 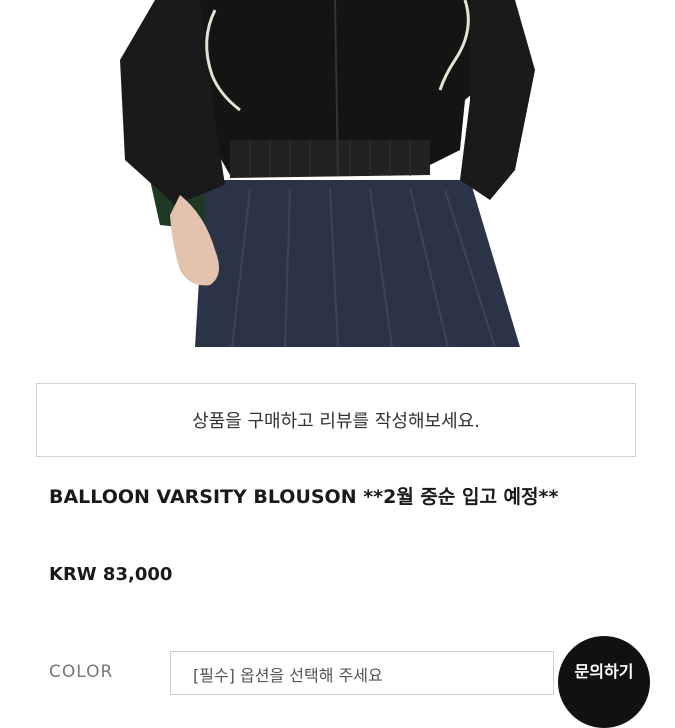 I want to click on review-prompt-text: 상품을 구매하고 리뷰를 작성해보세요., so click(x=336, y=421).